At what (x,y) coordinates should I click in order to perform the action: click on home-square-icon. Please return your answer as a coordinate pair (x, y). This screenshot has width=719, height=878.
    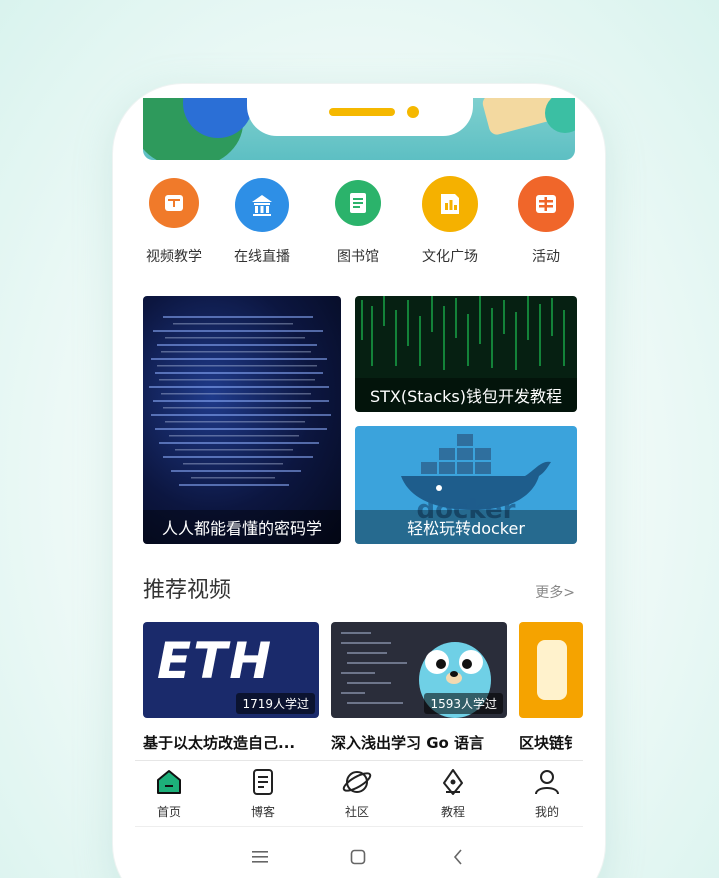
    Looking at the image, I should click on (358, 857).